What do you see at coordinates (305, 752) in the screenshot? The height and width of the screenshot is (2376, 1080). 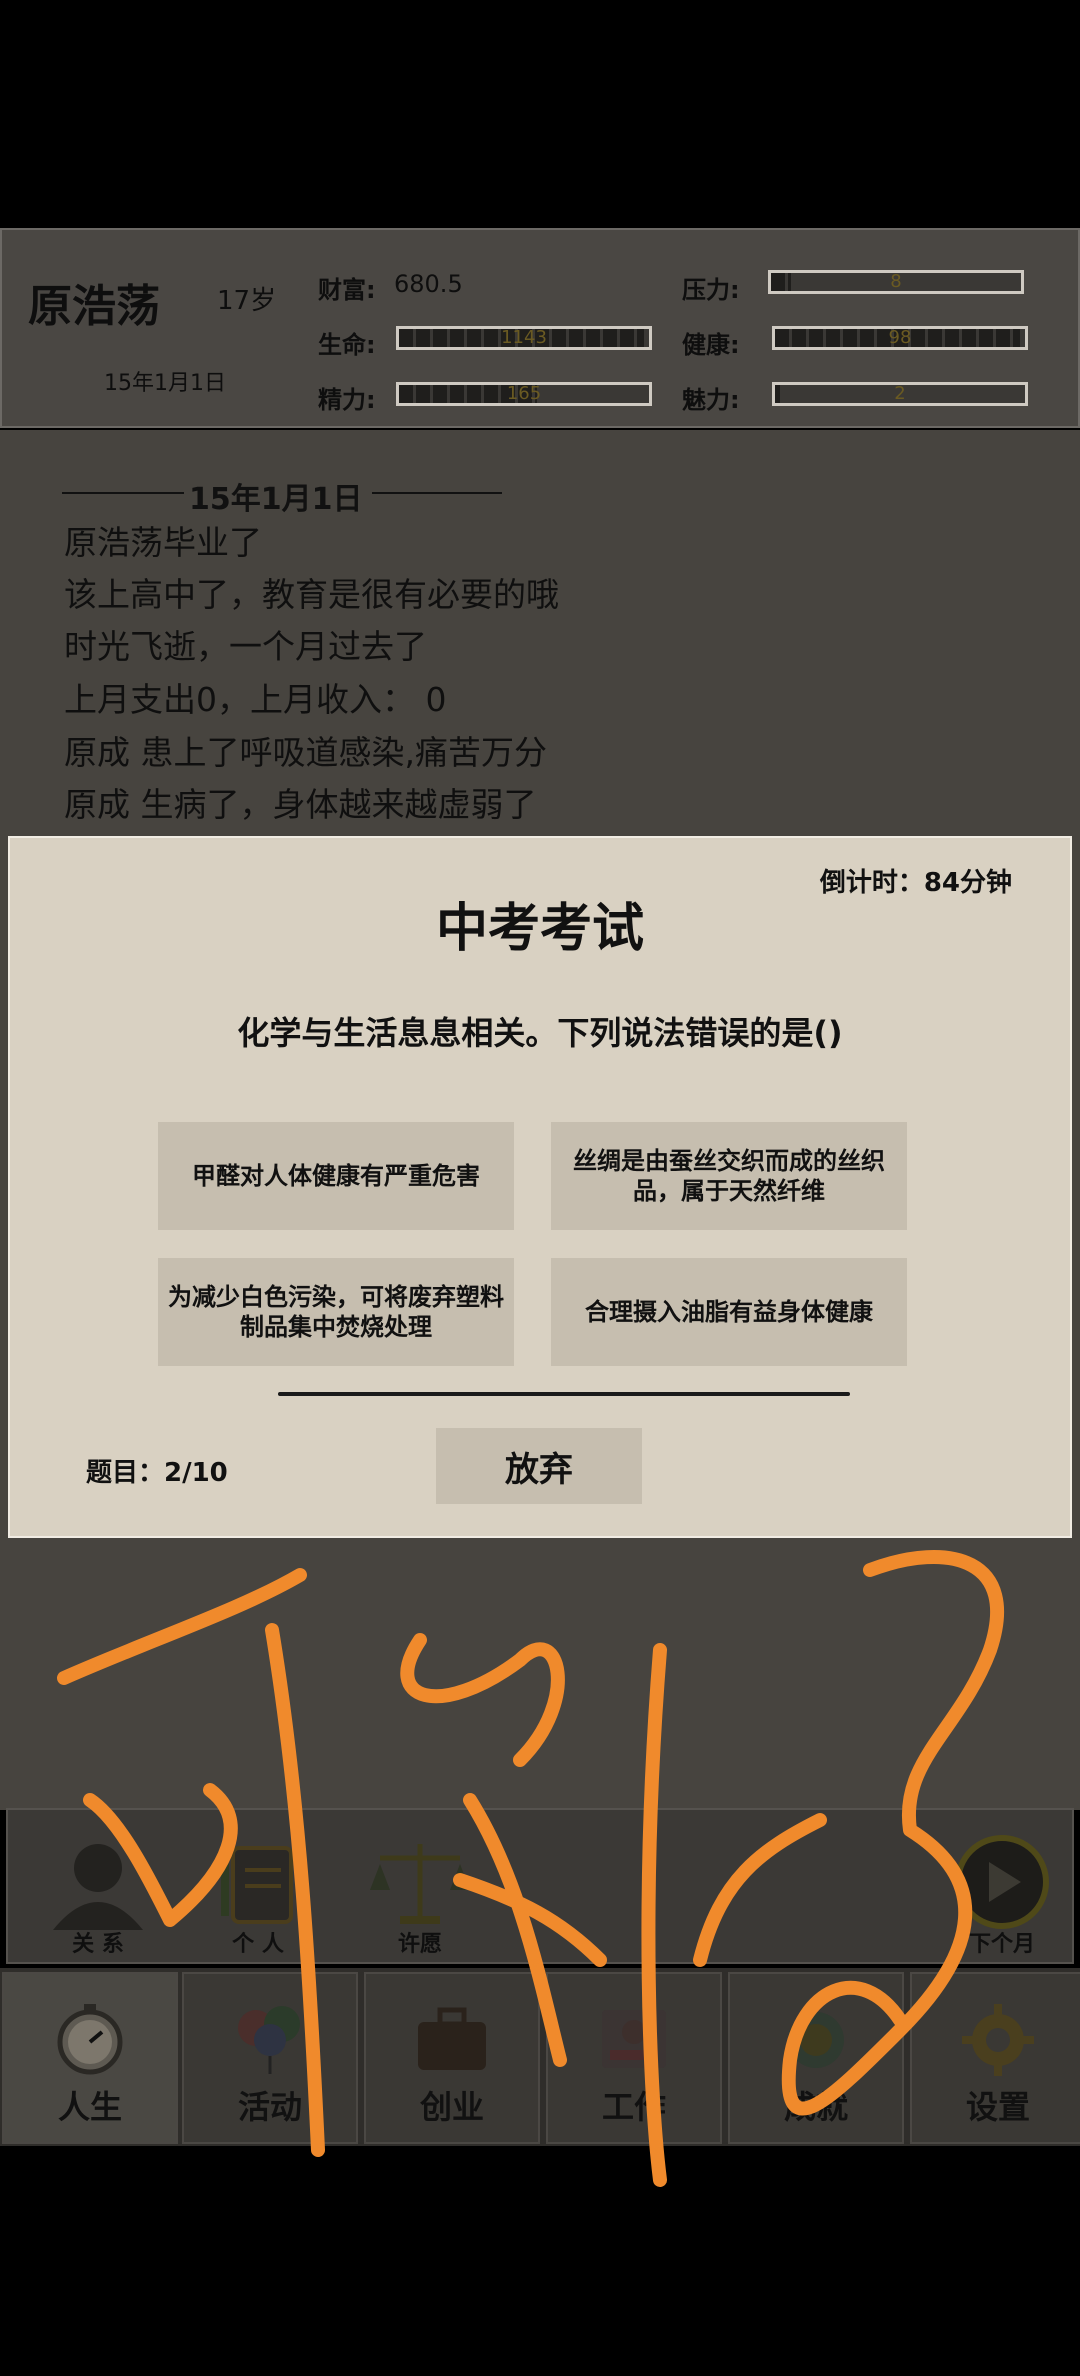 I see `log-line: 原成 患上了呼吸道感染,痛苦万分` at bounding box center [305, 752].